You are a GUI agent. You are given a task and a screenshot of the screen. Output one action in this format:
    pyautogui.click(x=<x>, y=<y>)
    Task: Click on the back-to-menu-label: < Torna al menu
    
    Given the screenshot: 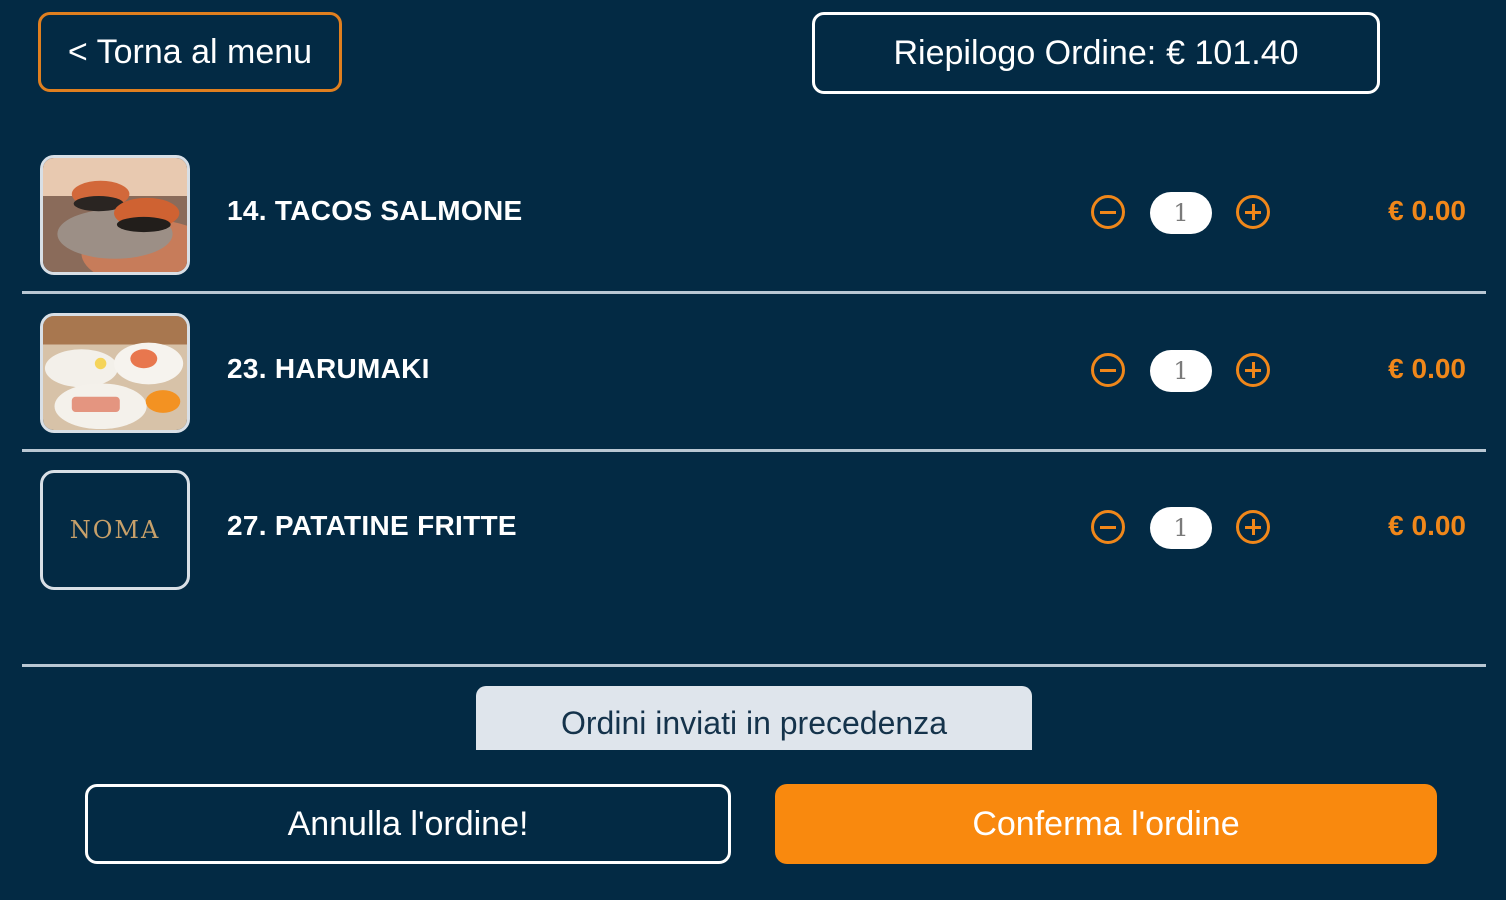 What is the action you would take?
    pyautogui.click(x=190, y=51)
    